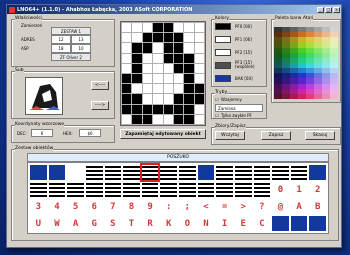 The width and height of the screenshot is (350, 255). What do you see at coordinates (81, 48) in the screenshot?
I see `row-value: 10` at bounding box center [81, 48].